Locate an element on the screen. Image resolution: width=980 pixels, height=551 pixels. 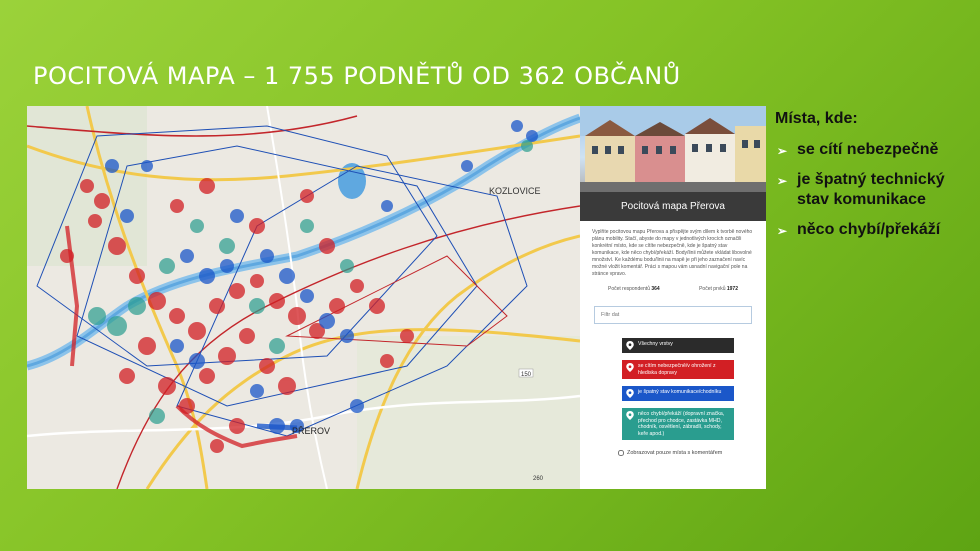
layer-label: Všechny vrstvy is located at coordinates (655, 344).